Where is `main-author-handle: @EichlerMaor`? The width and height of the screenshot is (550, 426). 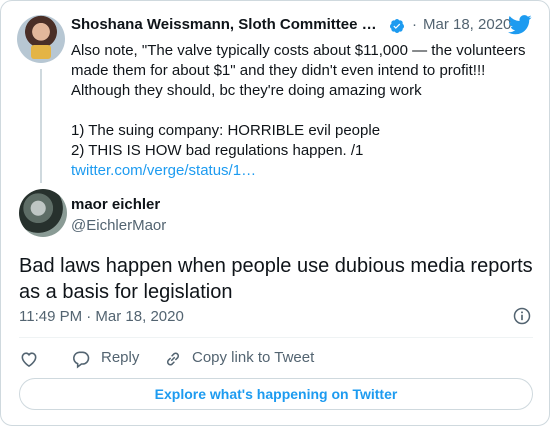 main-author-handle: @EichlerMaor is located at coordinates (118, 225).